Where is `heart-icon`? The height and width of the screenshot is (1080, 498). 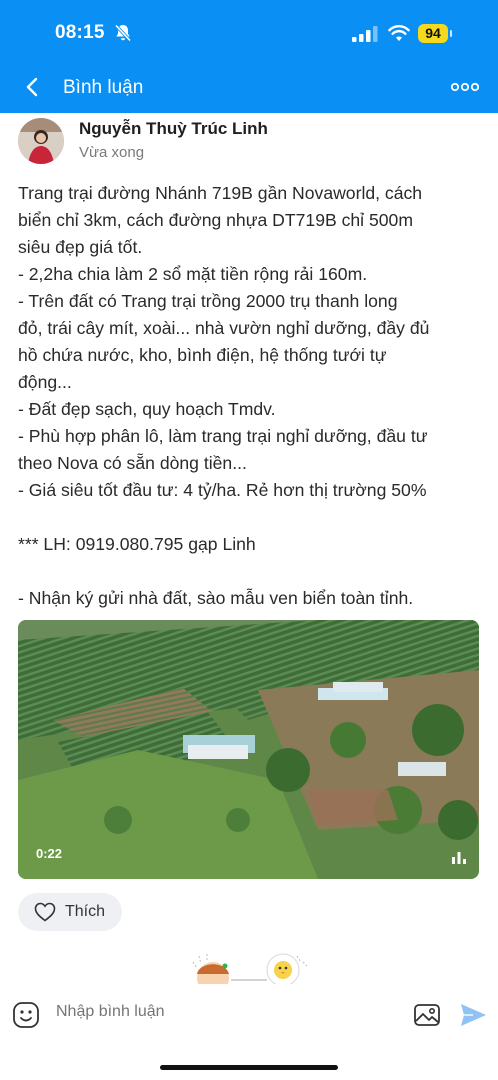 heart-icon is located at coordinates (45, 912).